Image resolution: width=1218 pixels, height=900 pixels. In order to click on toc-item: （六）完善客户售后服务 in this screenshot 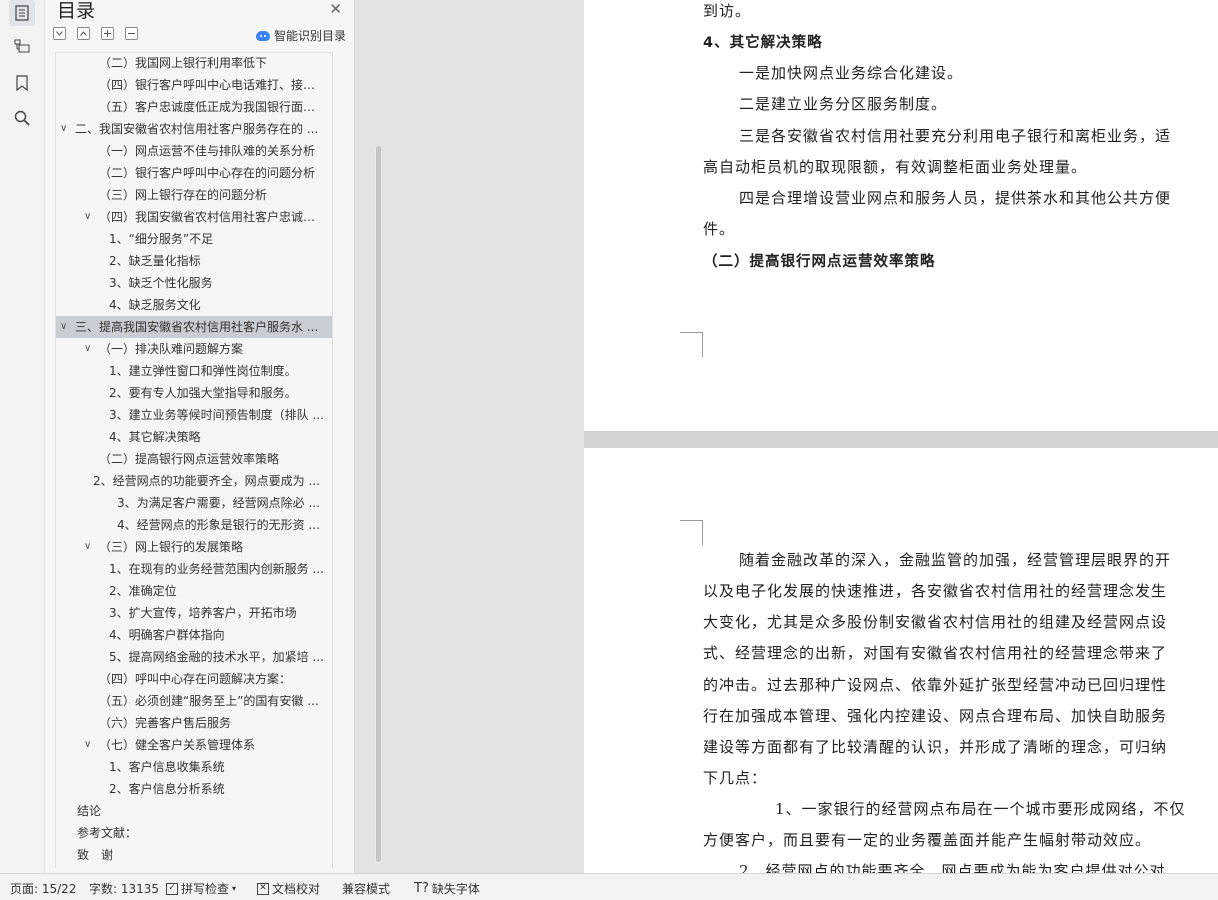, I will do `click(194, 723)`.